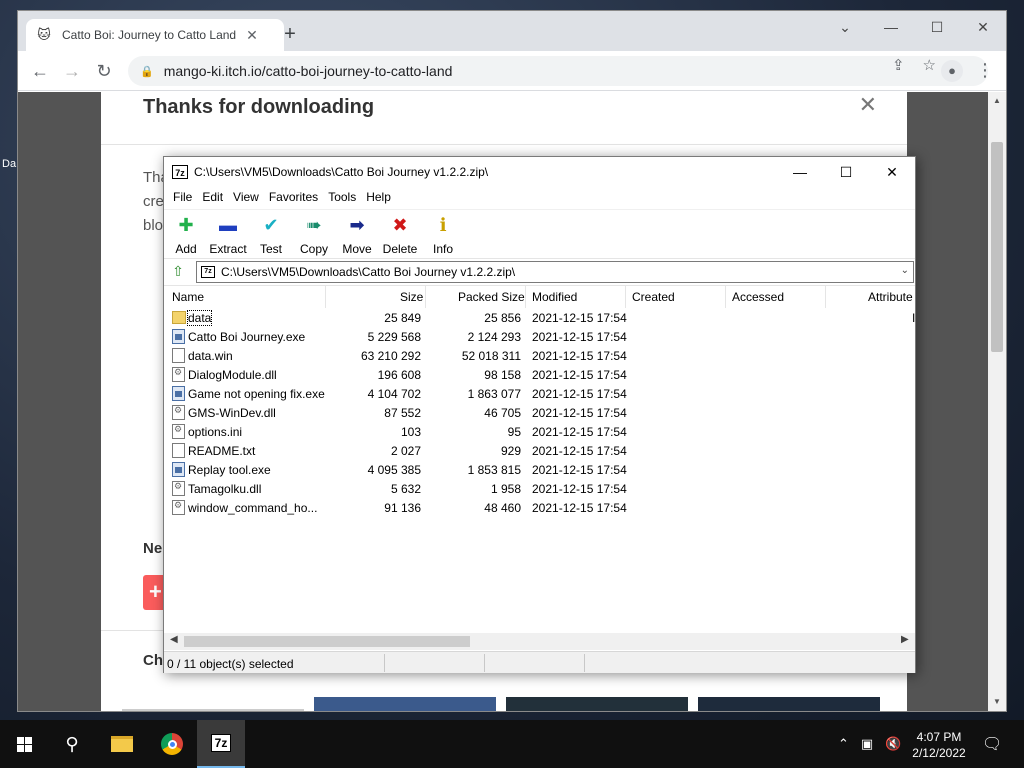 Image resolution: width=1024 pixels, height=768 pixels. Describe the element at coordinates (997, 401) in the screenshot. I see `page-scrollbar: ▲ ▼` at that location.